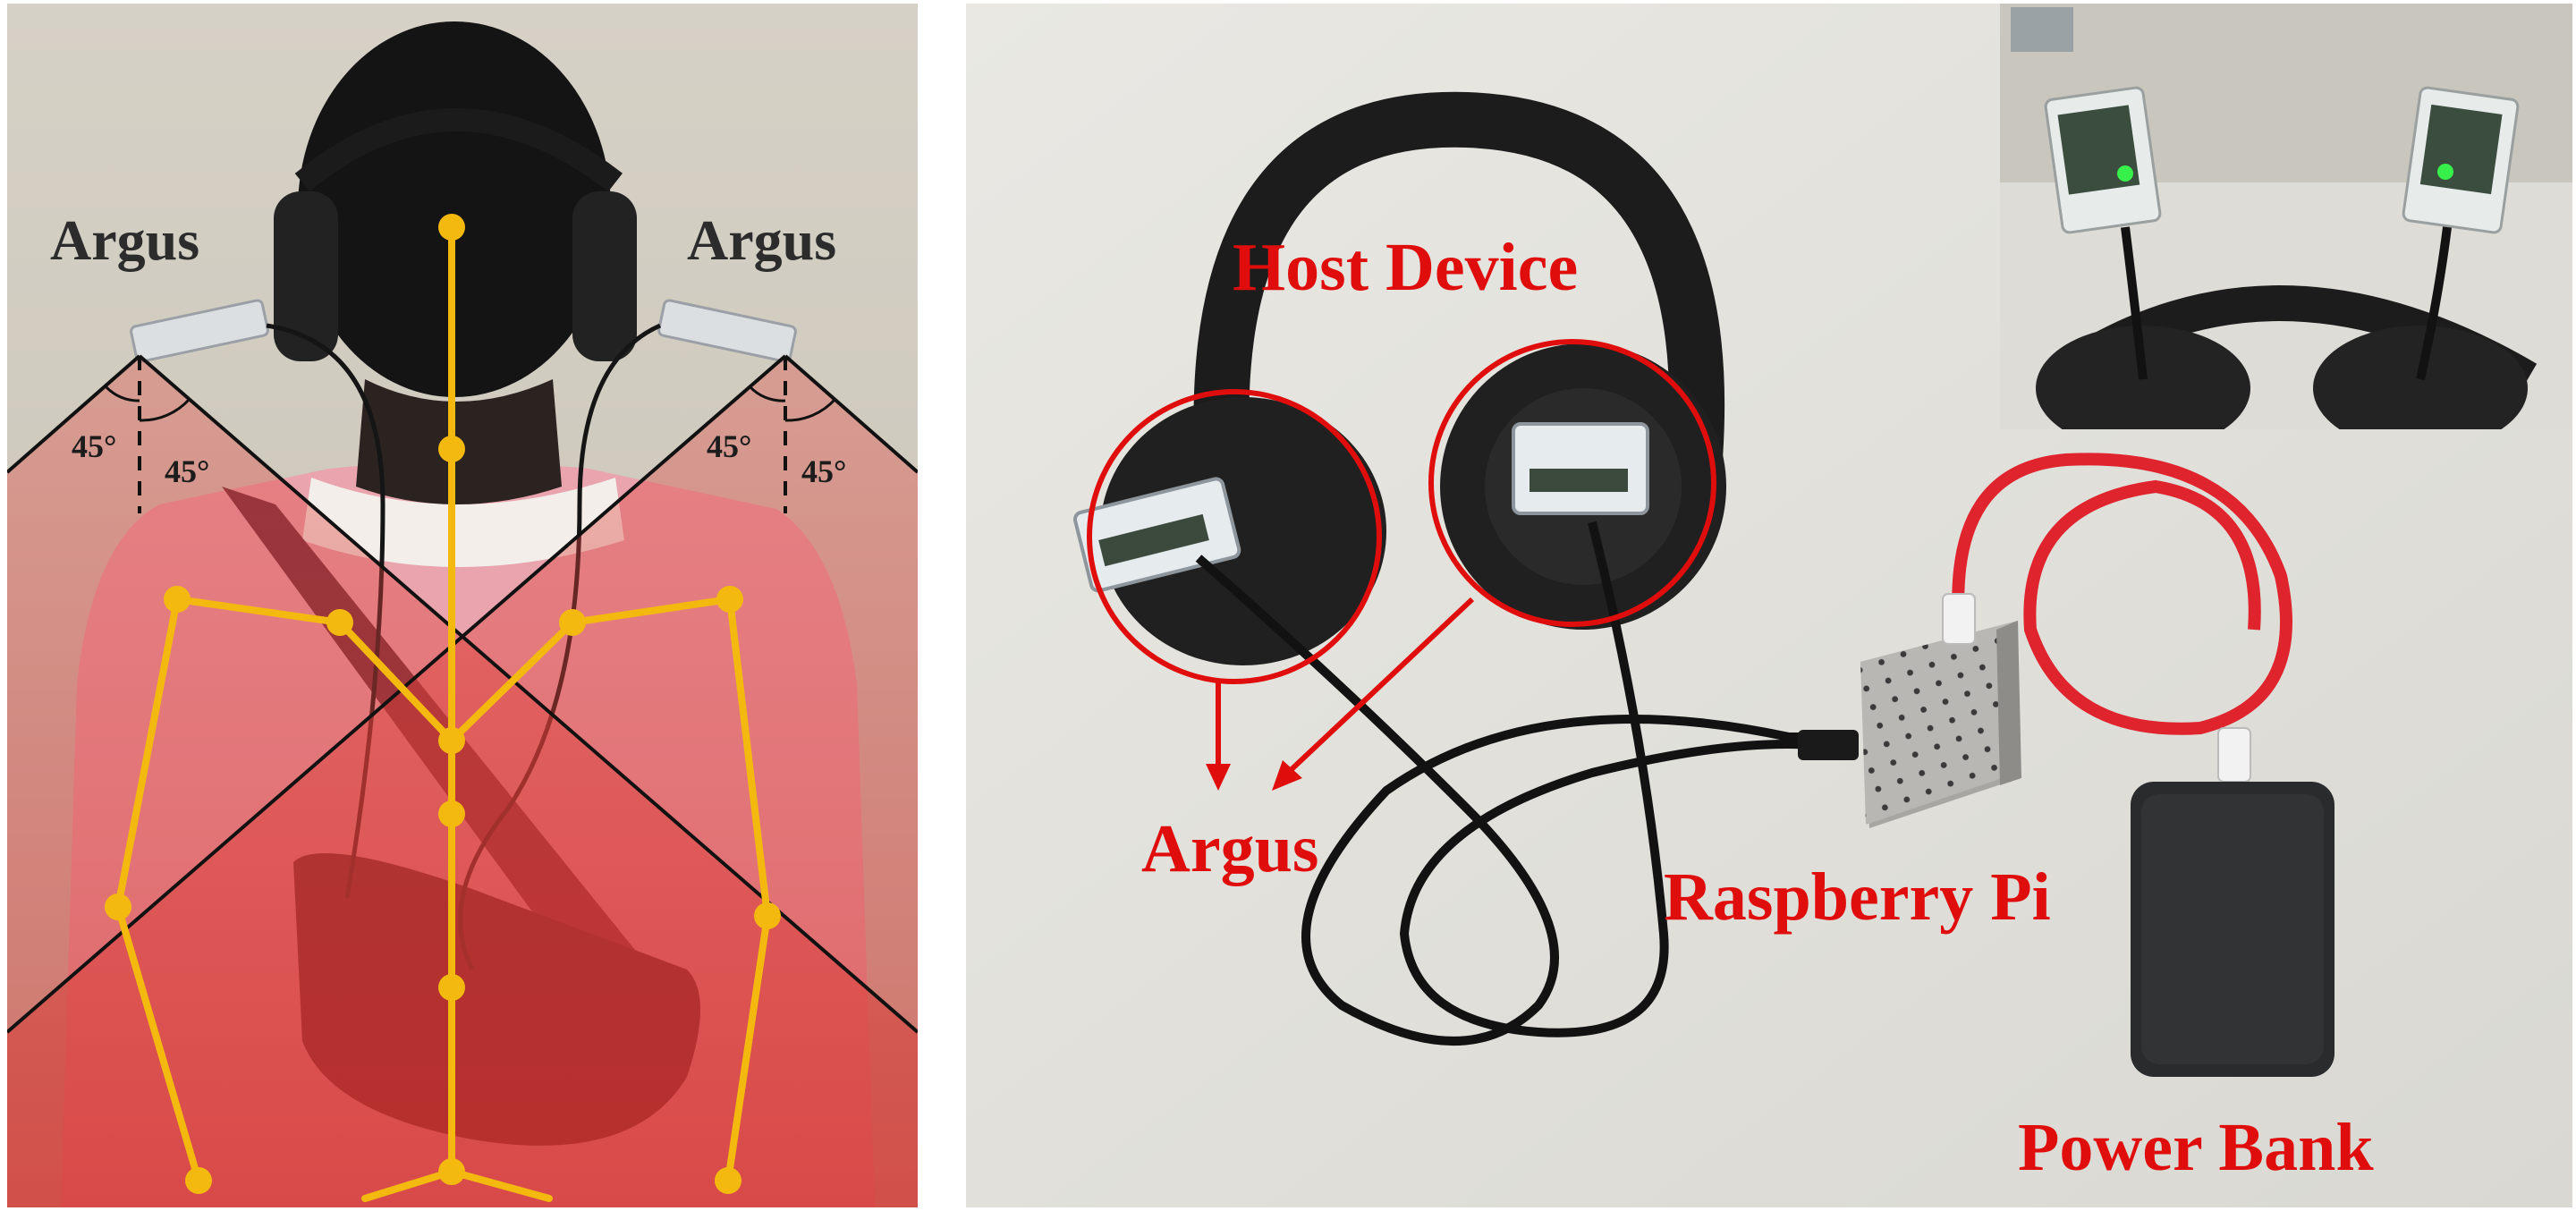  Describe the element at coordinates (1580, 469) in the screenshot. I see `argus-sensor-on-right-cup` at that location.